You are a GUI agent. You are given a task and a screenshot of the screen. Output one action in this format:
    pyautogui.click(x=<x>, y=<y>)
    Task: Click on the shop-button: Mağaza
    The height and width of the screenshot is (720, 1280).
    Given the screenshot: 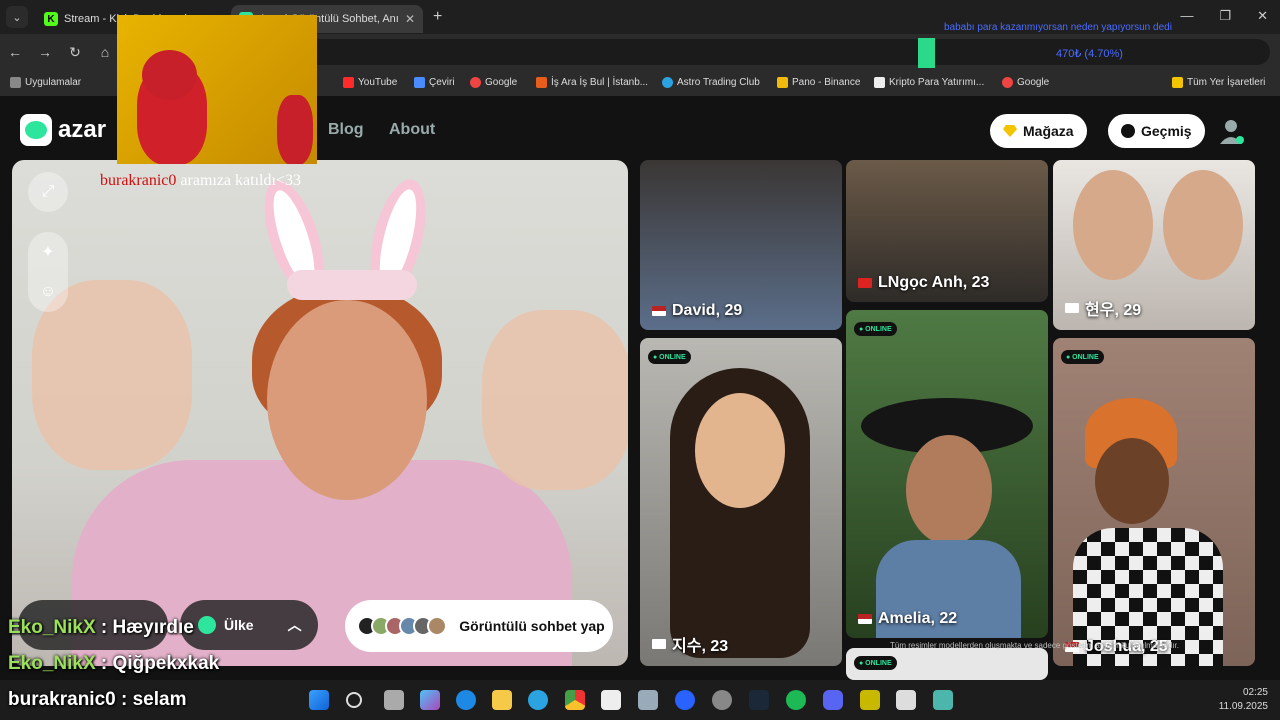 What is the action you would take?
    pyautogui.click(x=1038, y=131)
    